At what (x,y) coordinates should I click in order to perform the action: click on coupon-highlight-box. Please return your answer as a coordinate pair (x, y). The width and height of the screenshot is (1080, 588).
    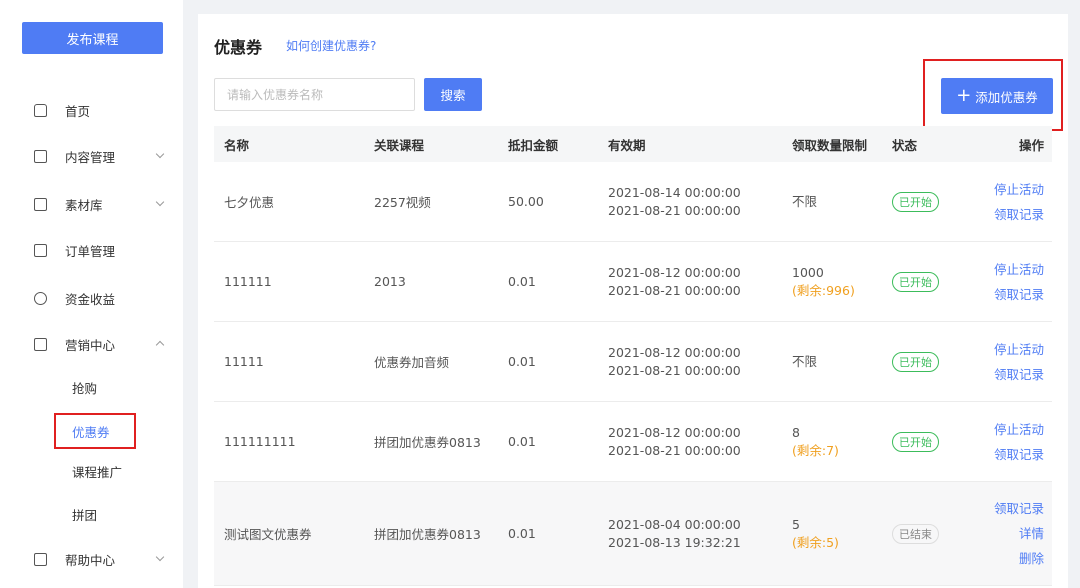
    Looking at the image, I should click on (95, 431).